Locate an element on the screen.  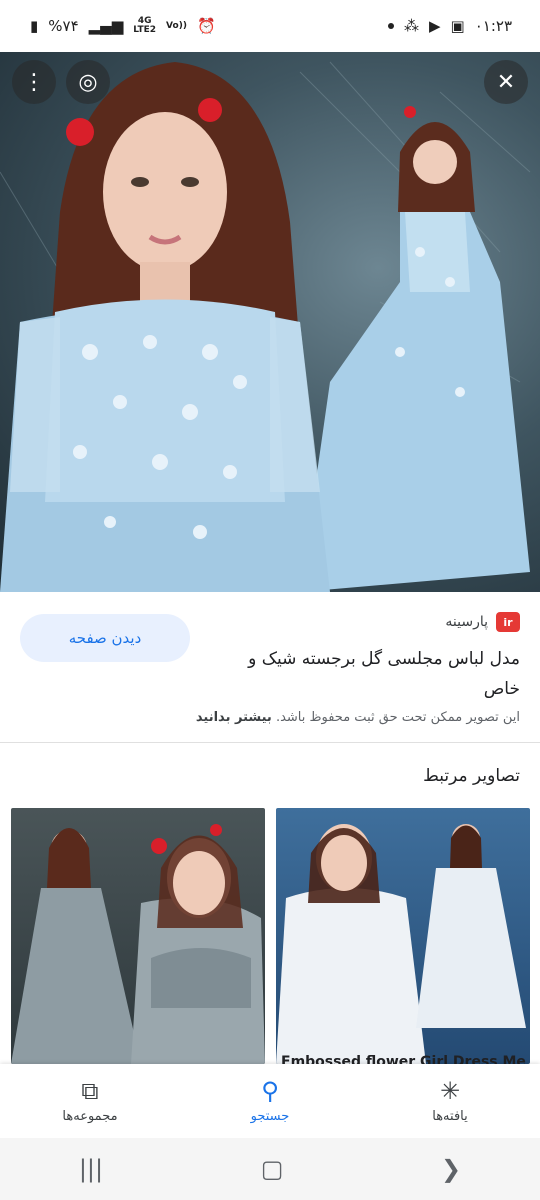
nav-collections-label: مجموعه‌ها is located at coordinates (90, 1116).